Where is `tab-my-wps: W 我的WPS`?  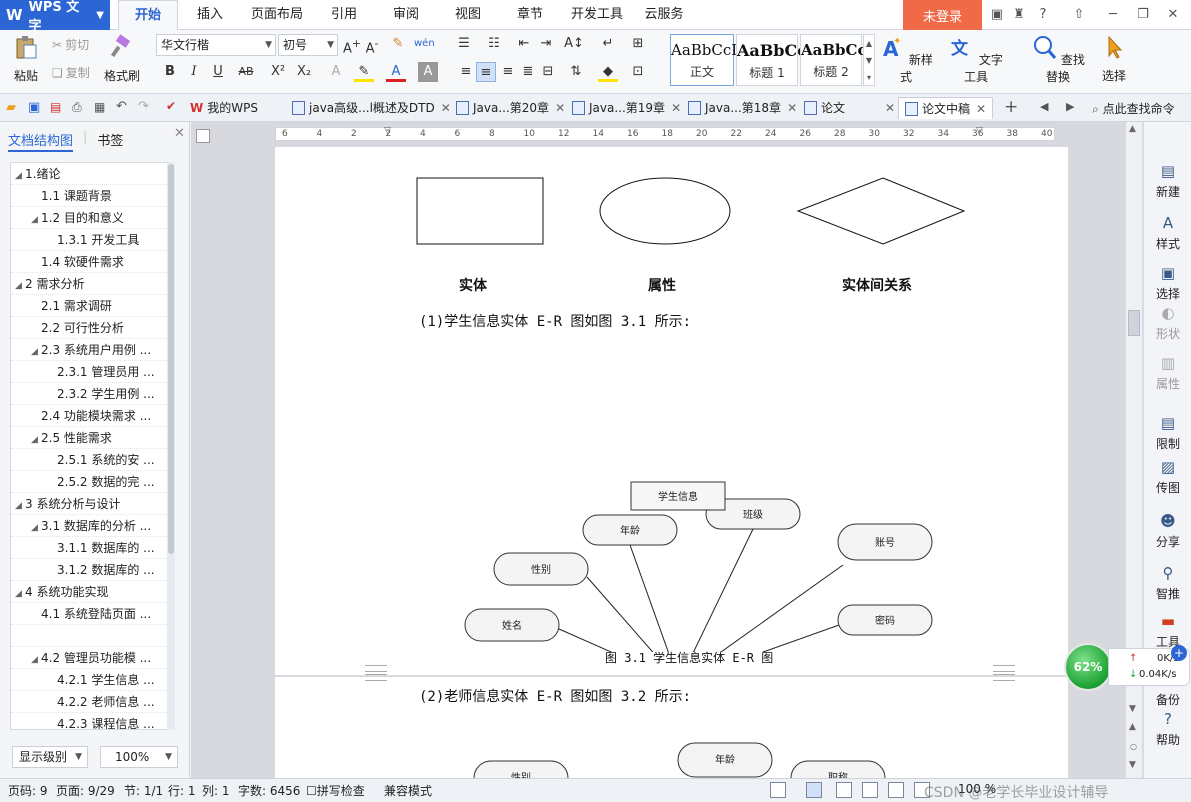 tab-my-wps: W 我的WPS is located at coordinates (224, 108).